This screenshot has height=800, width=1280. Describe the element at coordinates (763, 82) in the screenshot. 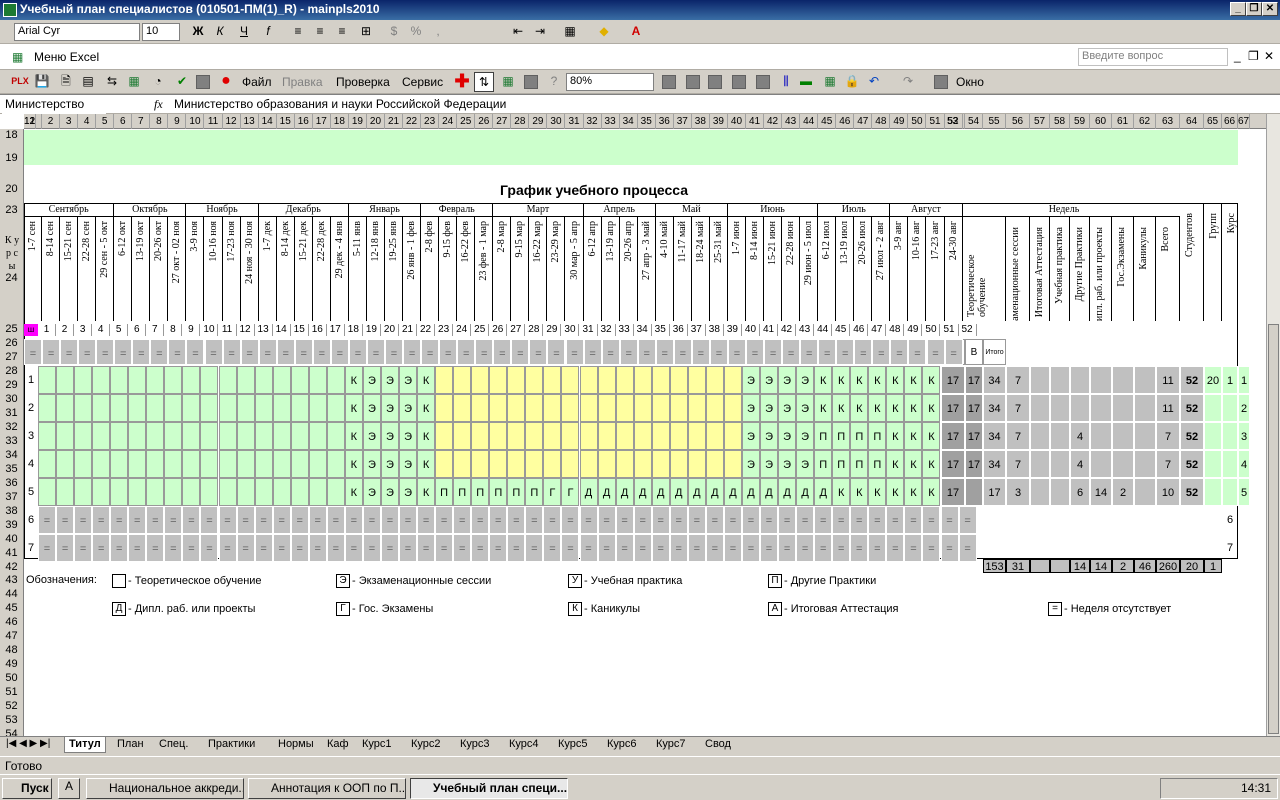

I see `grey-icon` at that location.